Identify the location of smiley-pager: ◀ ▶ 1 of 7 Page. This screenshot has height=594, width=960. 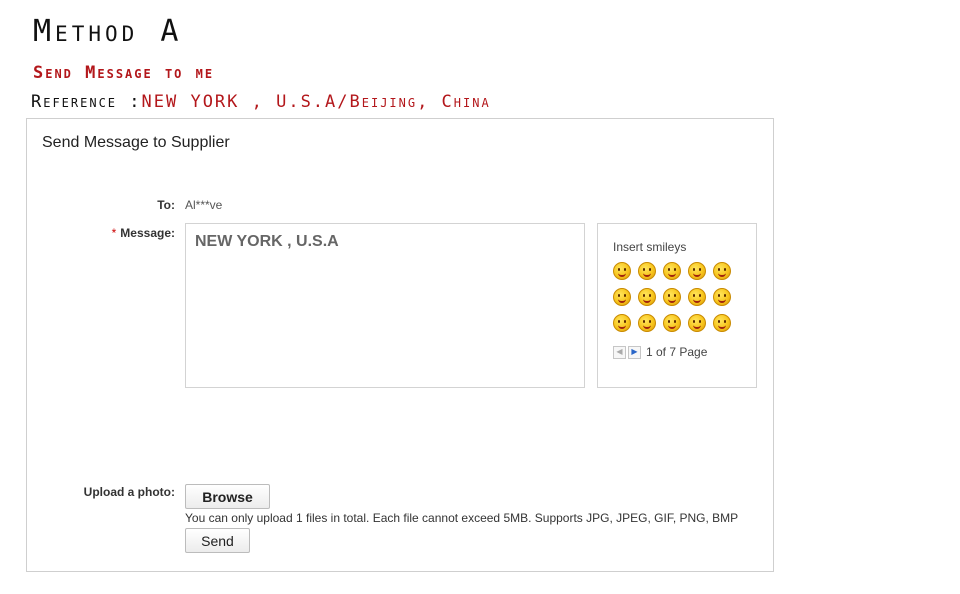
(660, 352).